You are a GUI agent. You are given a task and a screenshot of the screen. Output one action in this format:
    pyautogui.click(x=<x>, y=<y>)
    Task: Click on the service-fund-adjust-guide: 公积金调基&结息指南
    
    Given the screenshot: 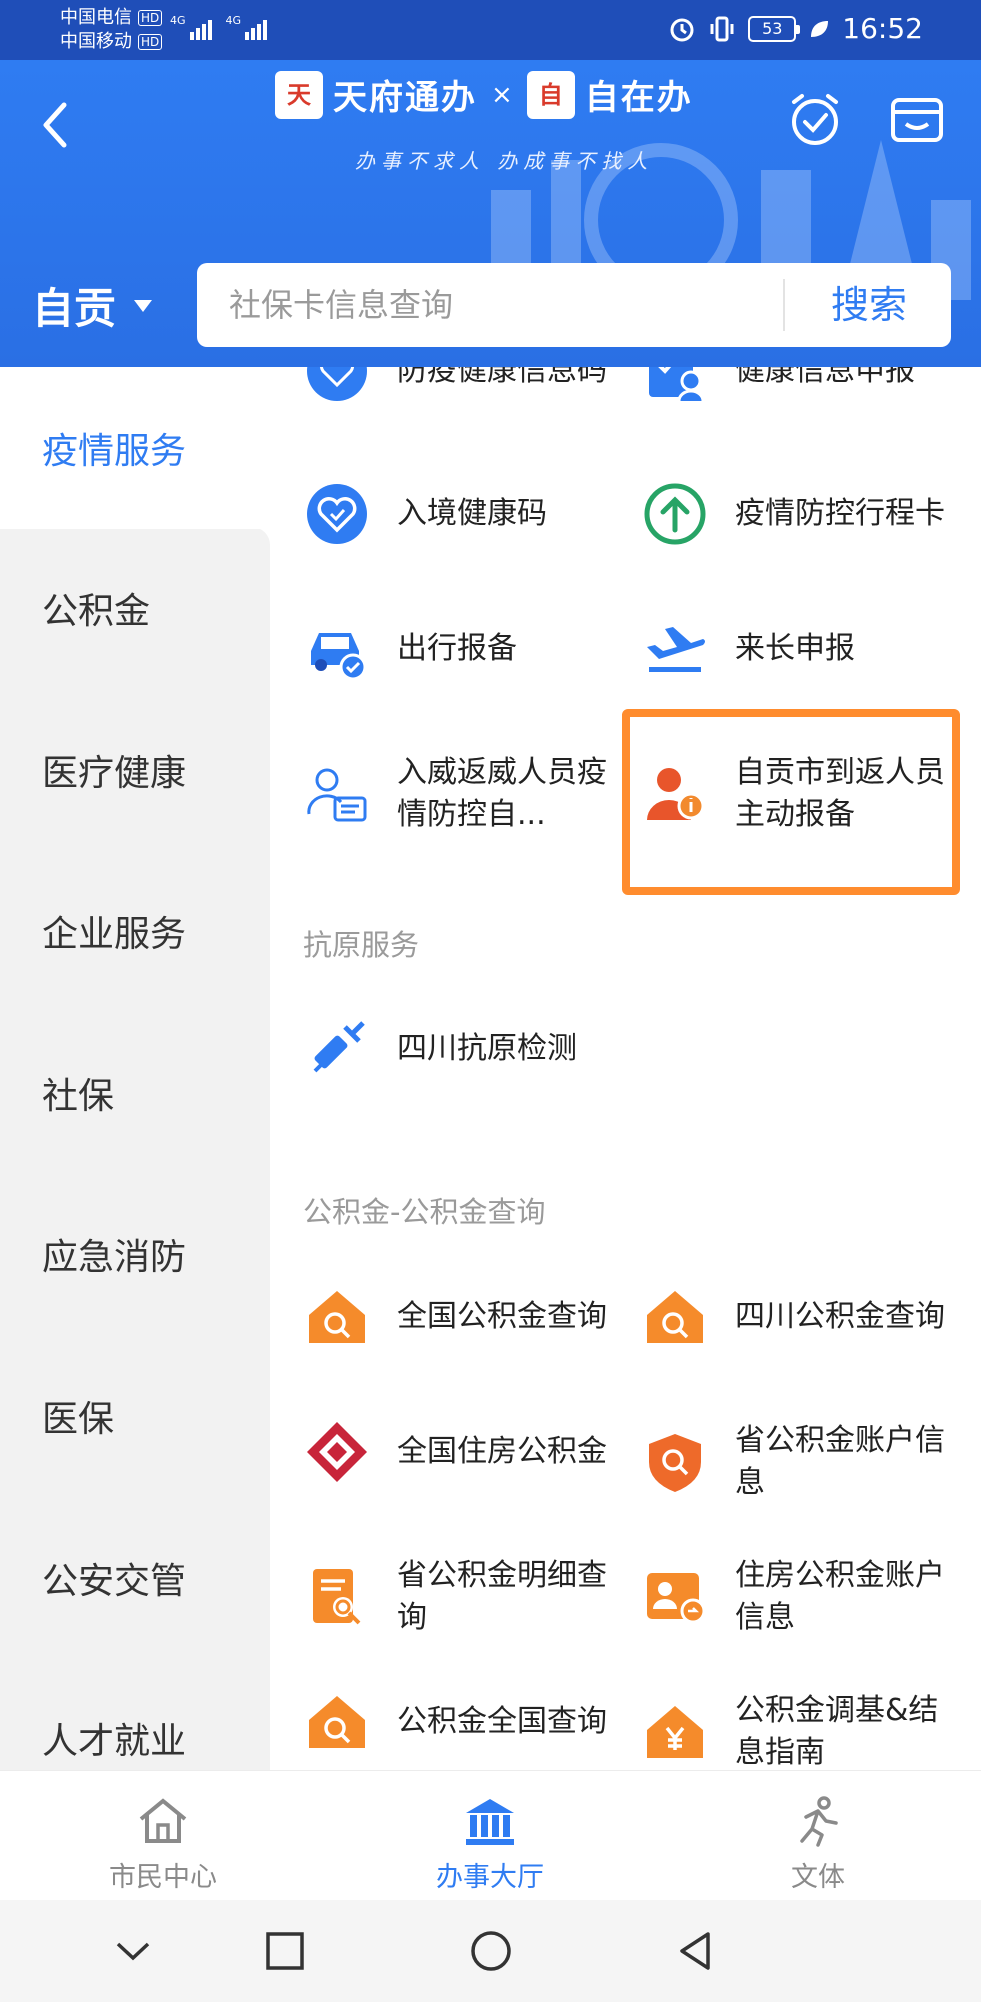 What is the action you would take?
    pyautogui.click(x=794, y=1730)
    